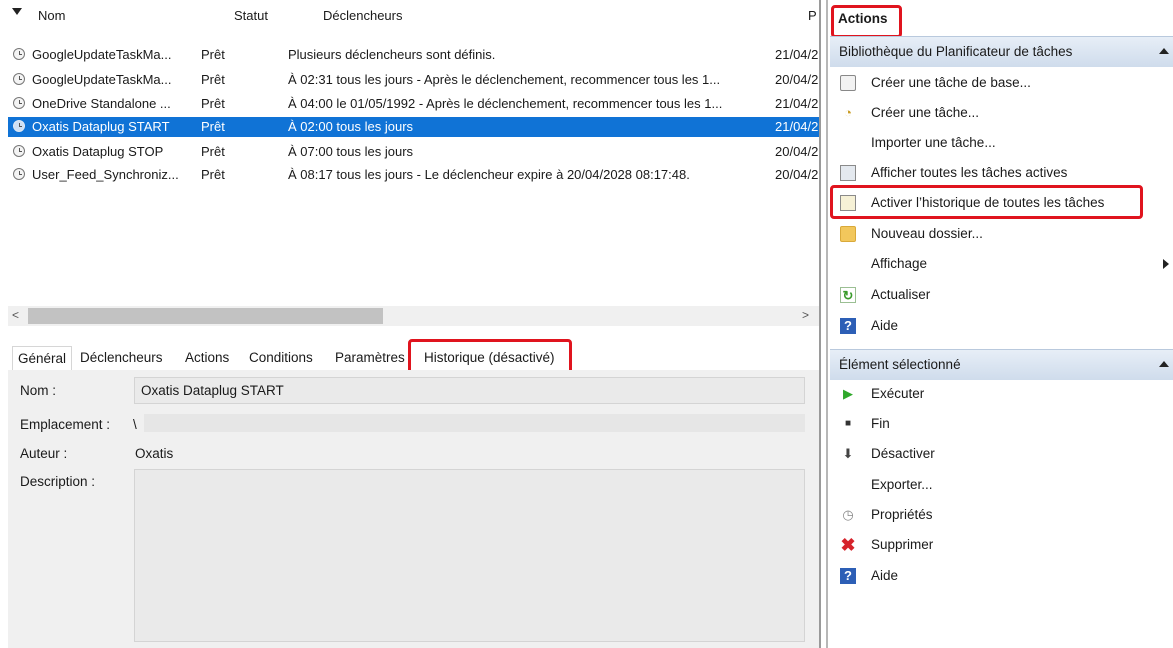 Image resolution: width=1173 pixels, height=648 pixels. What do you see at coordinates (827, 324) in the screenshot?
I see `pane-divider-shadow` at bounding box center [827, 324].